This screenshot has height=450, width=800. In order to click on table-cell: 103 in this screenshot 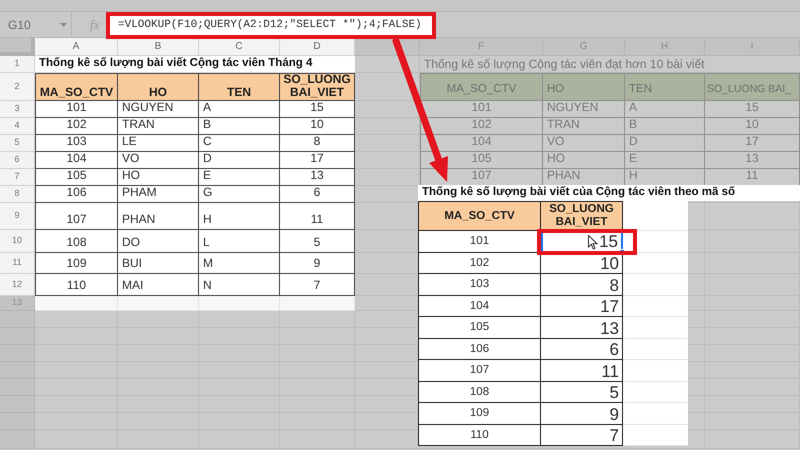, I will do `click(479, 285)`.